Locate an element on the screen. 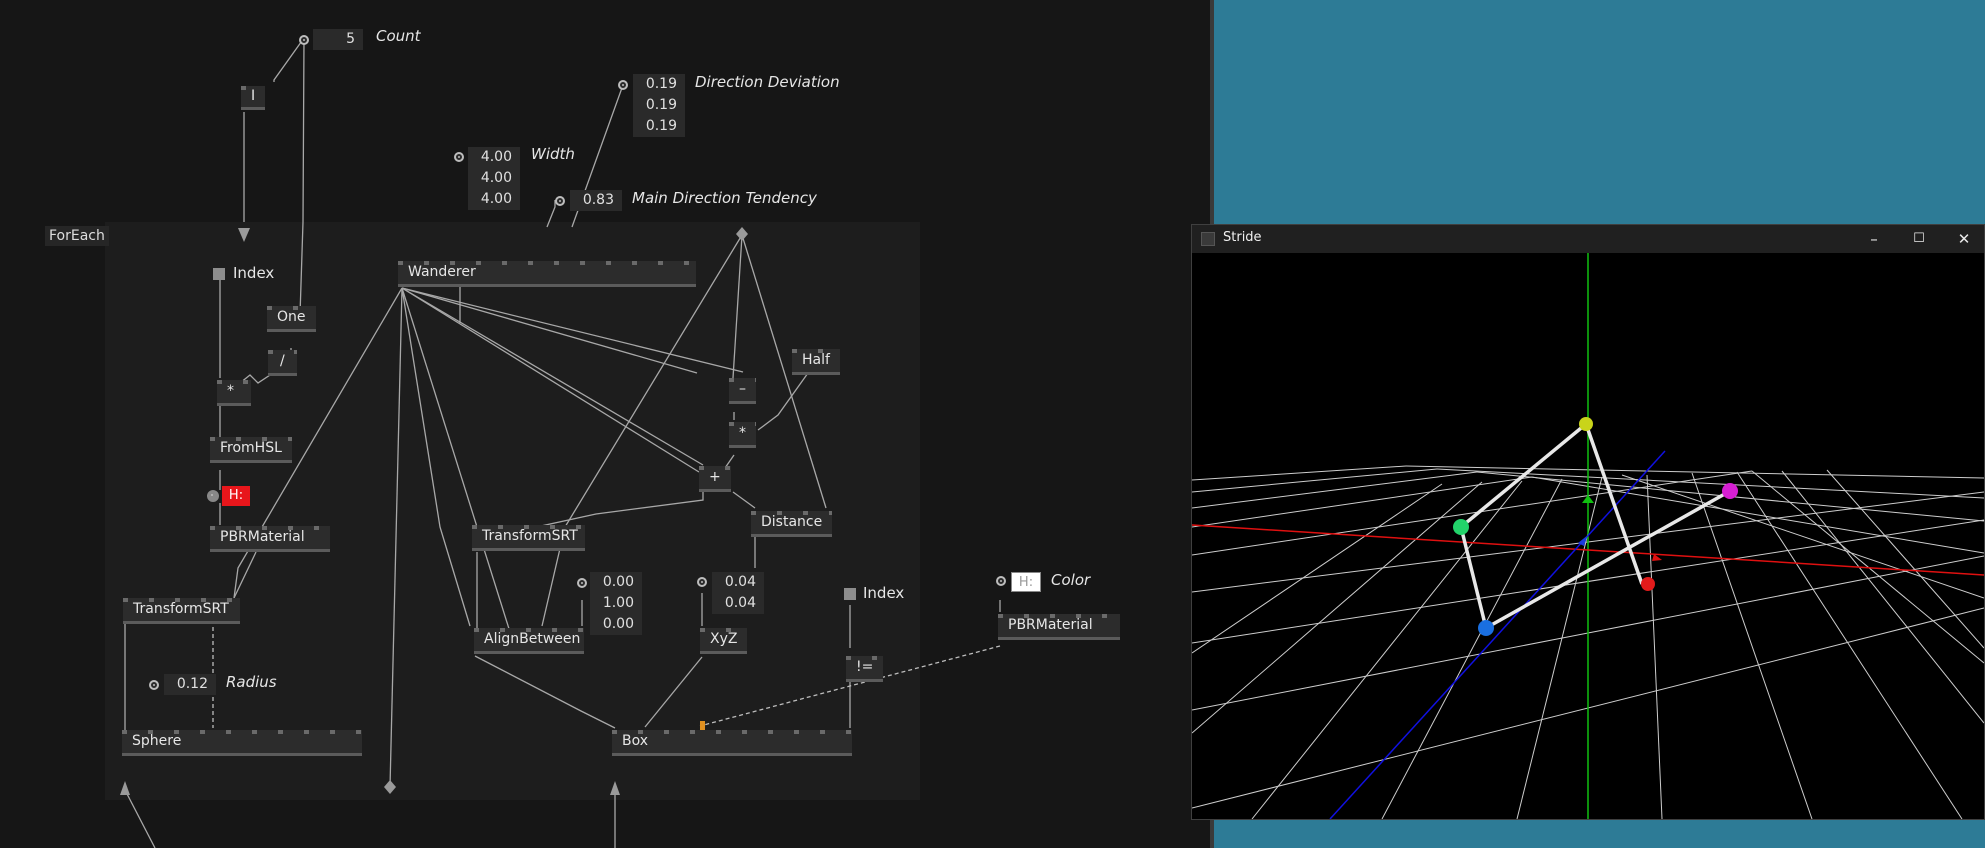 This screenshot has width=1985, height=848. node-multiply: * is located at coordinates (234, 393).